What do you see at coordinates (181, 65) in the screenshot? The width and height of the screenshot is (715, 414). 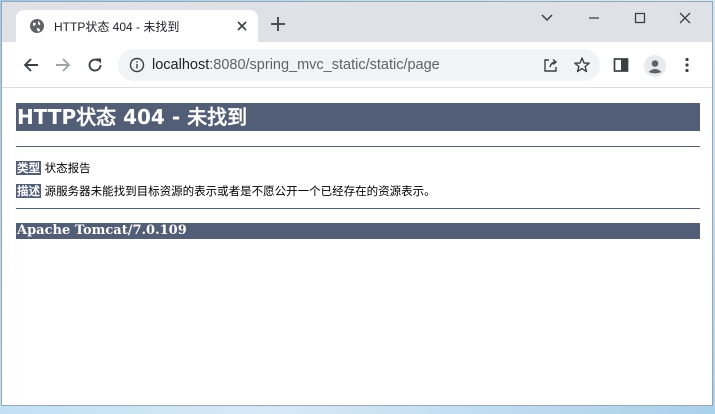 I see `url-host: localhost` at bounding box center [181, 65].